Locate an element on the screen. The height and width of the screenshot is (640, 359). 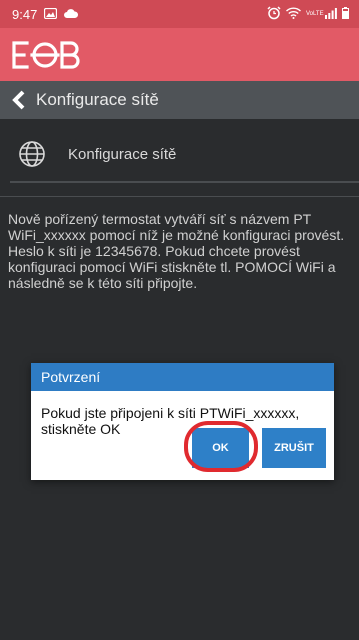
status-bar-right: VoLTE is located at coordinates (308, 14).